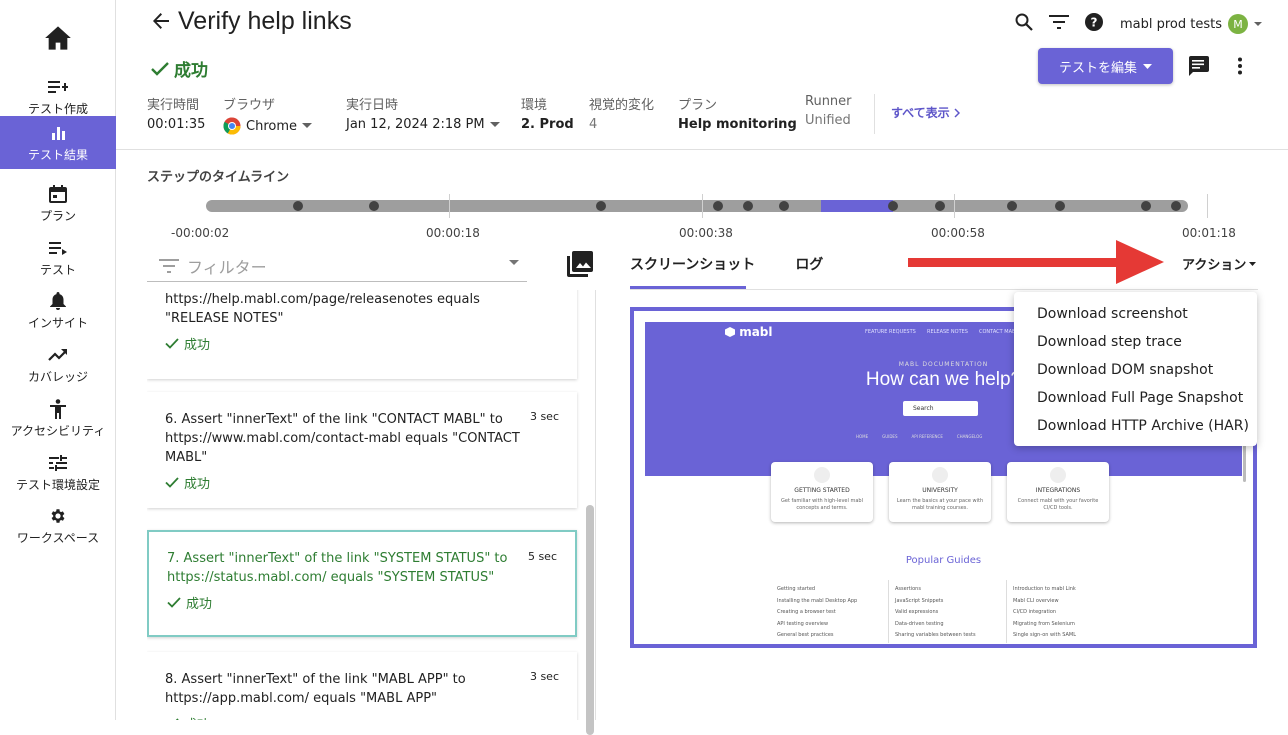  I want to click on chevron-right-icon, so click(957, 112).